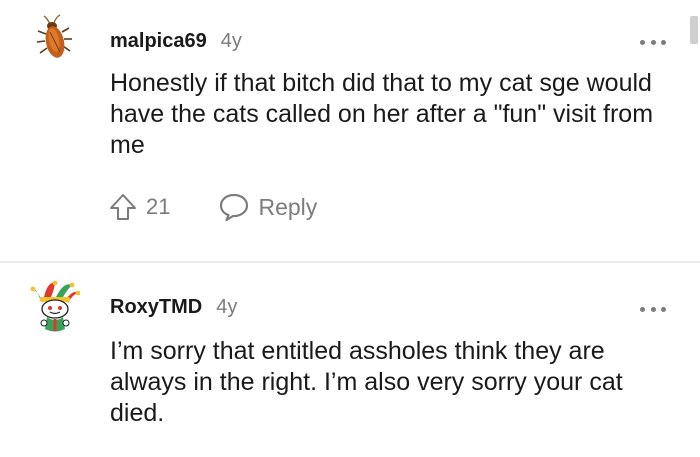  Describe the element at coordinates (158, 206) in the screenshot. I see `upvote-count: 21` at that location.